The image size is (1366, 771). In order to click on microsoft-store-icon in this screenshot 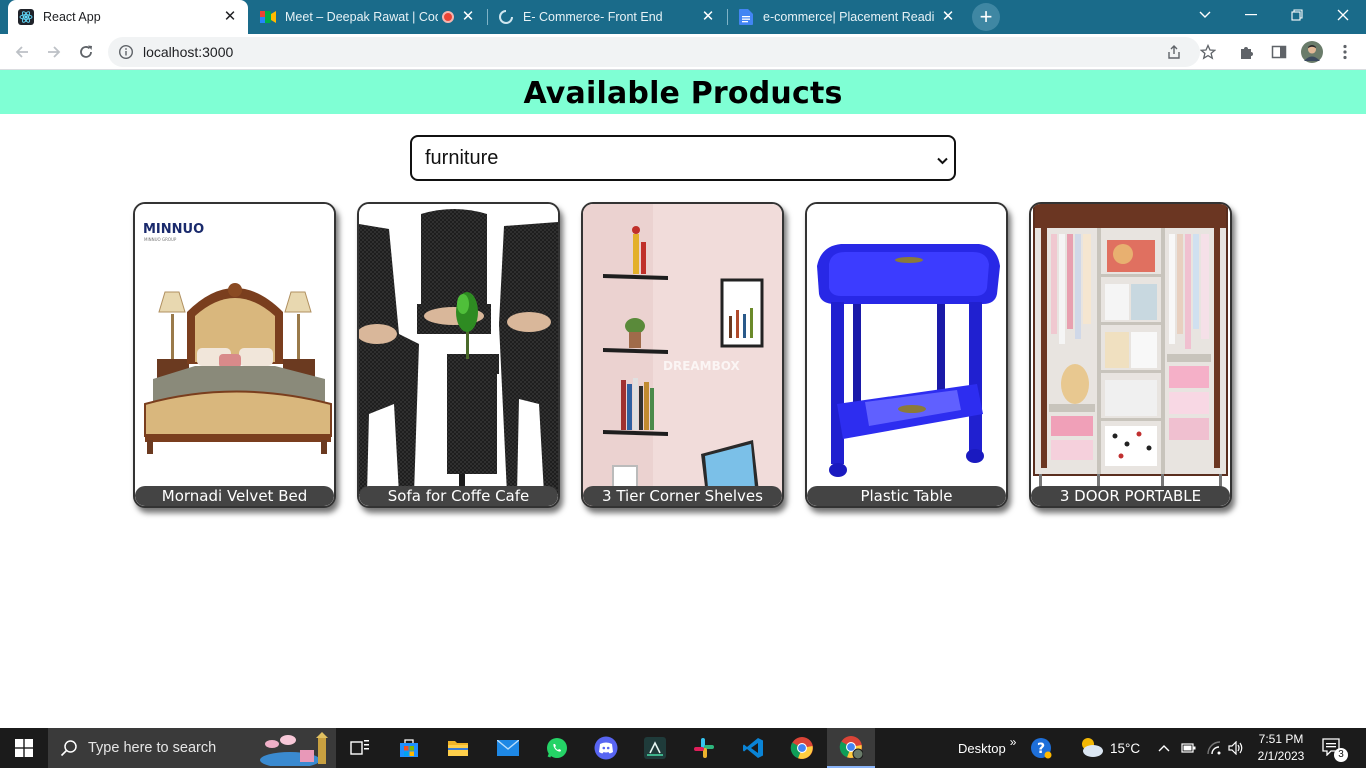, I will do `click(409, 748)`.